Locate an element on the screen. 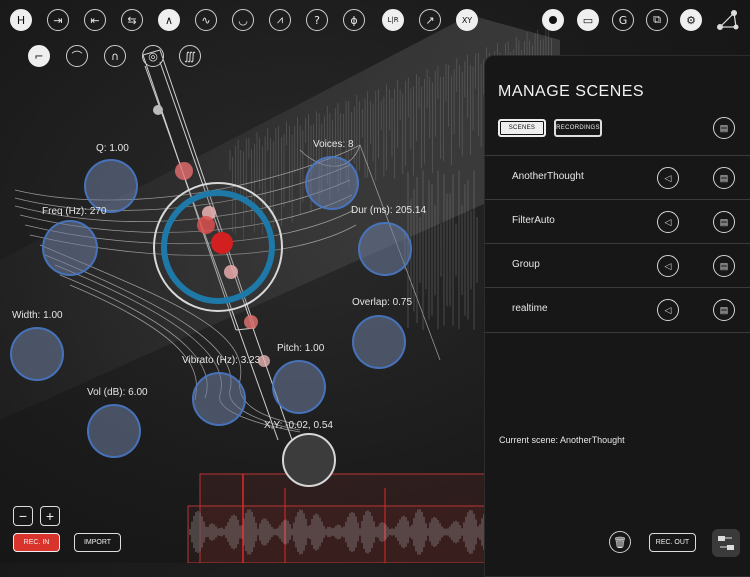 This screenshot has height=577, width=750. import-button: IMPORT is located at coordinates (97, 542).